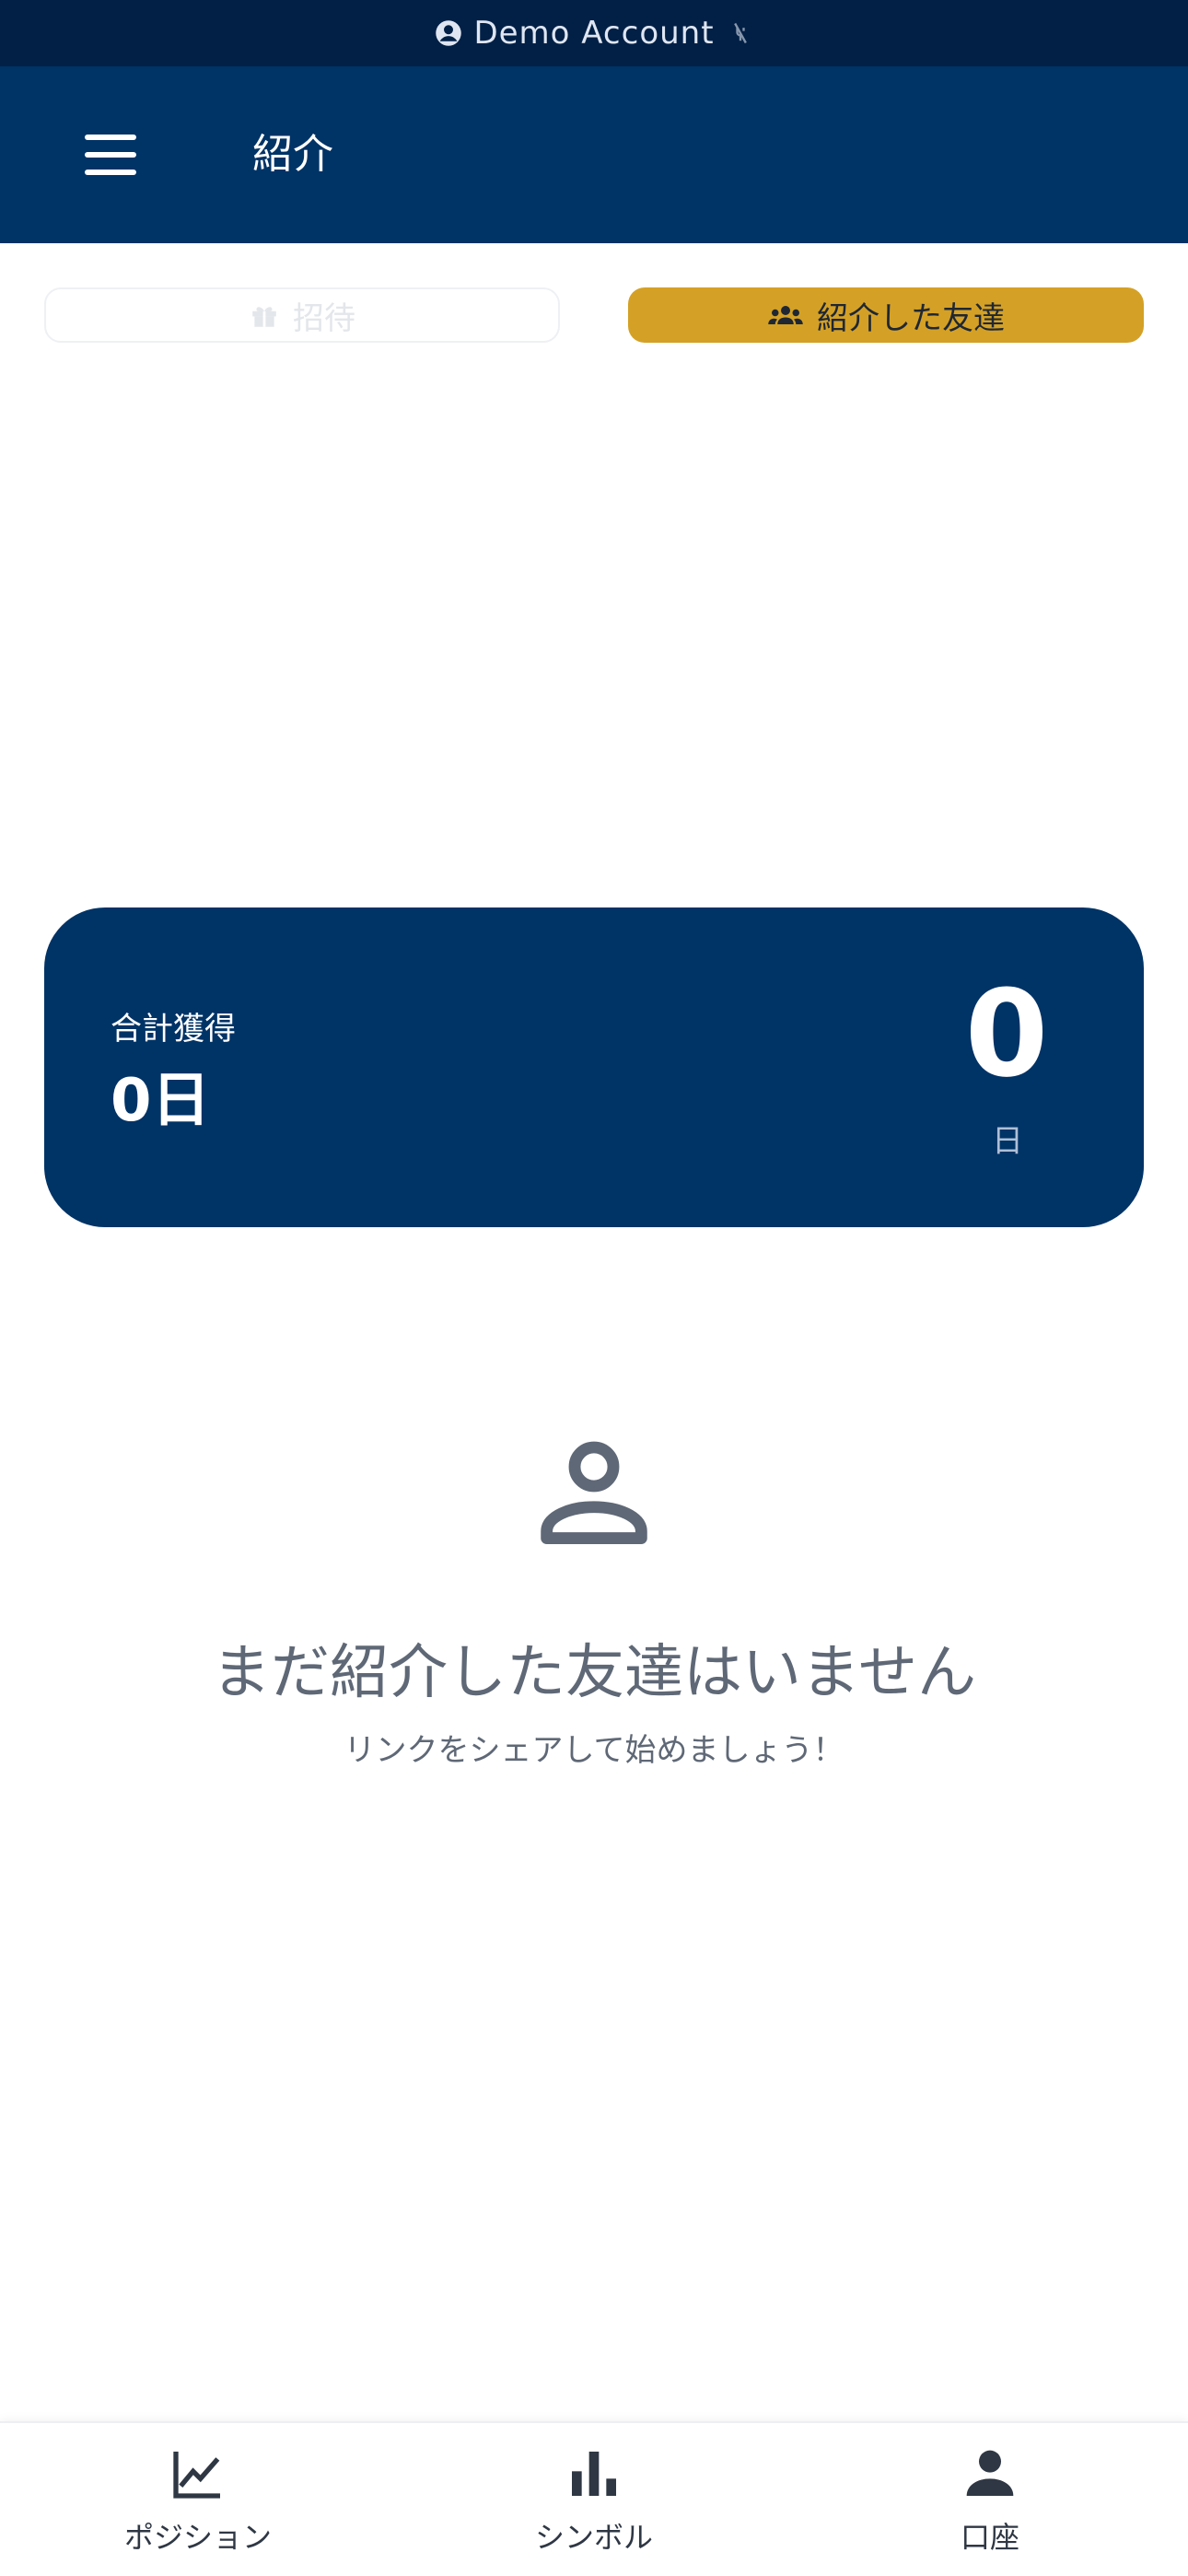 This screenshot has height=2576, width=1188. What do you see at coordinates (197, 2537) in the screenshot?
I see `nav-positions-label: ポジション` at bounding box center [197, 2537].